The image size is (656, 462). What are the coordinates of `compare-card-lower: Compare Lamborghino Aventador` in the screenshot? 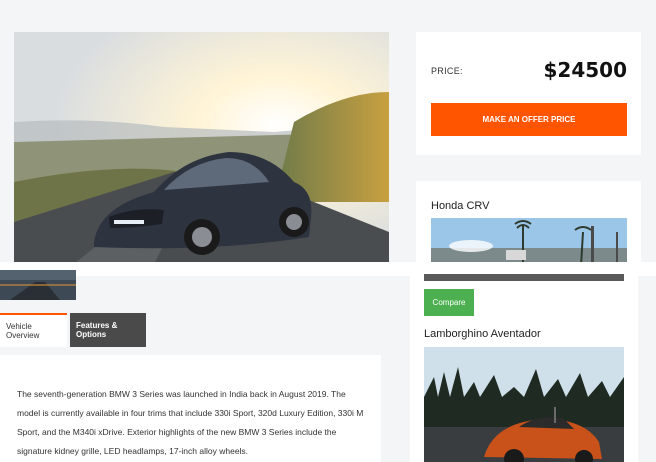 It's located at (524, 368).